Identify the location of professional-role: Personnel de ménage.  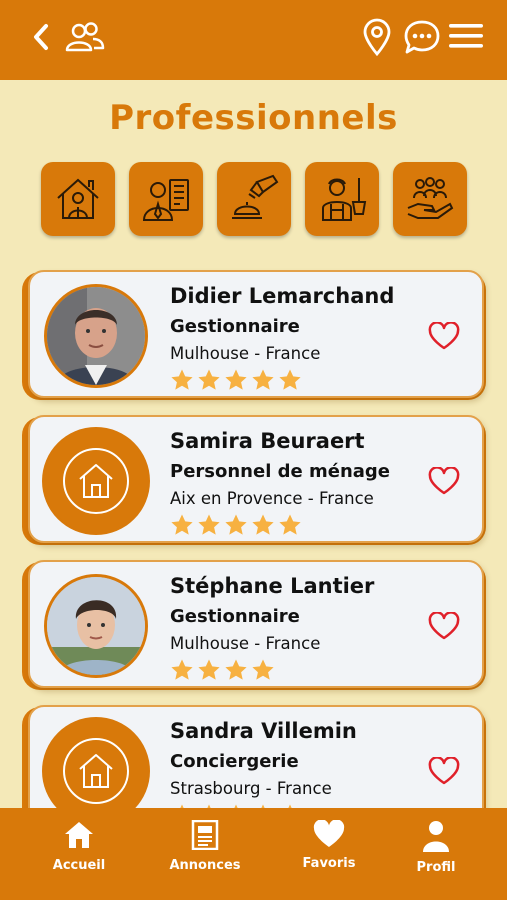
(280, 471).